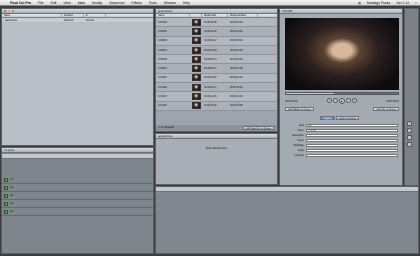 This screenshot has width=420, height=256. Describe the element at coordinates (73, 15) in the screenshot. I see `column-duration: Duration` at that location.